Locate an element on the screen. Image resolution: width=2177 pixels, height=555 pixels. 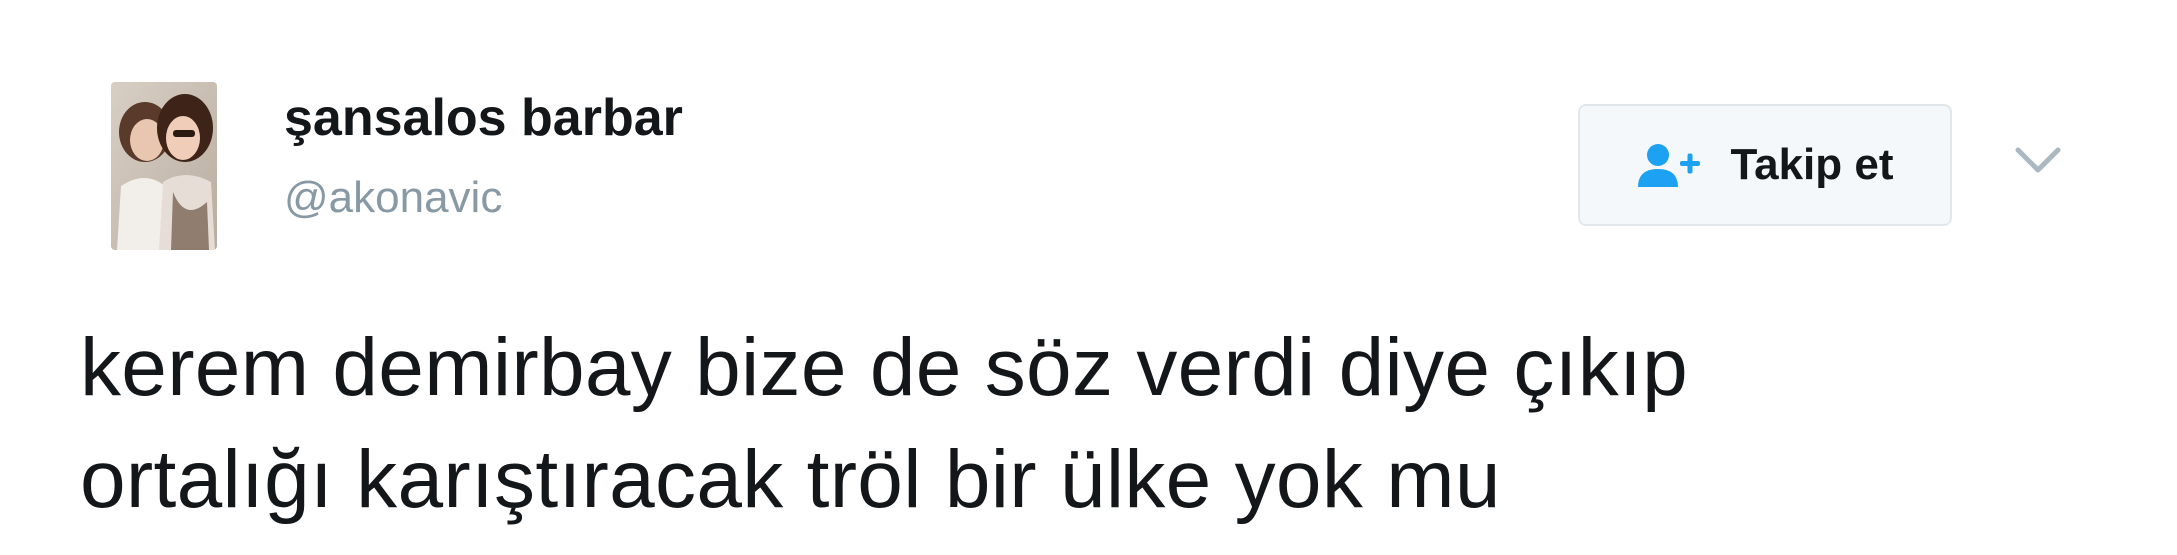
profile-photo-icon is located at coordinates (164, 166).